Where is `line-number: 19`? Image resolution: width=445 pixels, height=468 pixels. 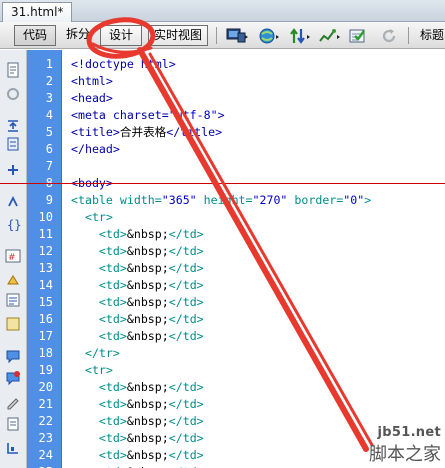 line-number: 19 is located at coordinates (45, 370).